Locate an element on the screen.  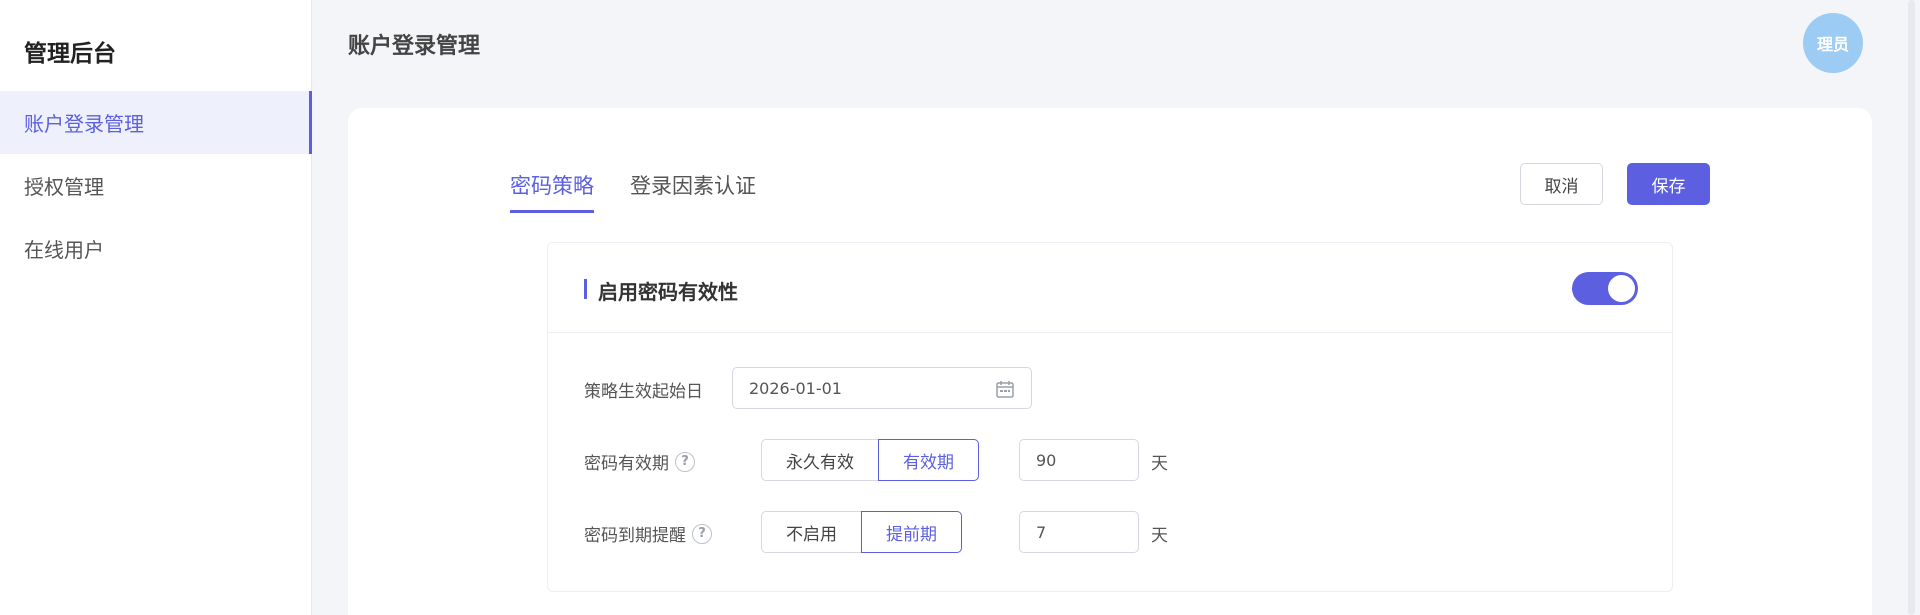
save-button: 保存 is located at coordinates (1668, 184).